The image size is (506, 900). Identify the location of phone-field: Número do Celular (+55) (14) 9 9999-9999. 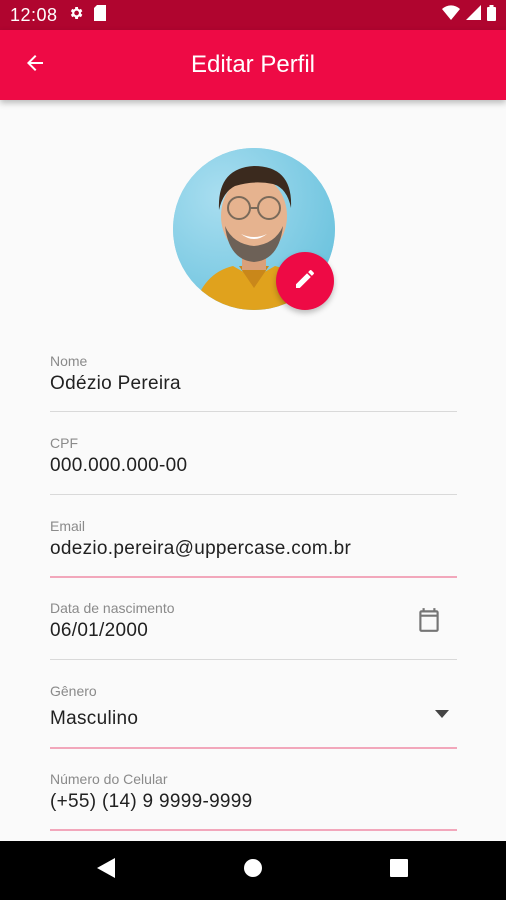
(253, 801).